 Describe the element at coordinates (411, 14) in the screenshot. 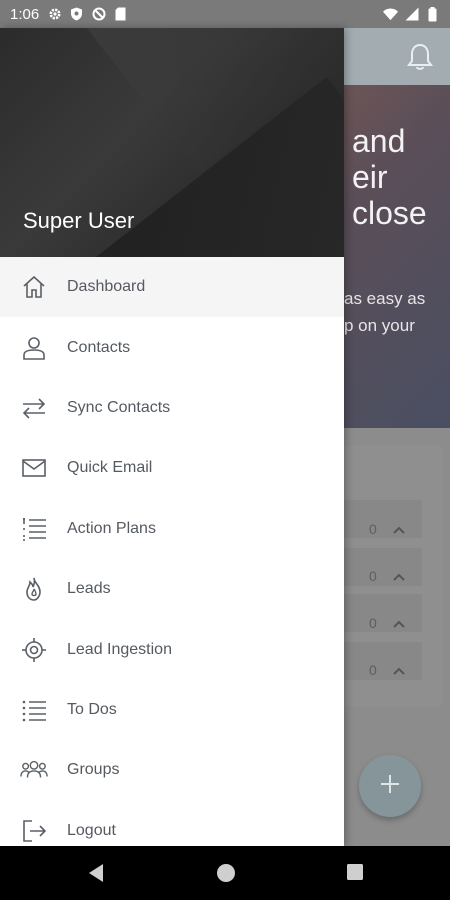

I see `signal-icon` at that location.